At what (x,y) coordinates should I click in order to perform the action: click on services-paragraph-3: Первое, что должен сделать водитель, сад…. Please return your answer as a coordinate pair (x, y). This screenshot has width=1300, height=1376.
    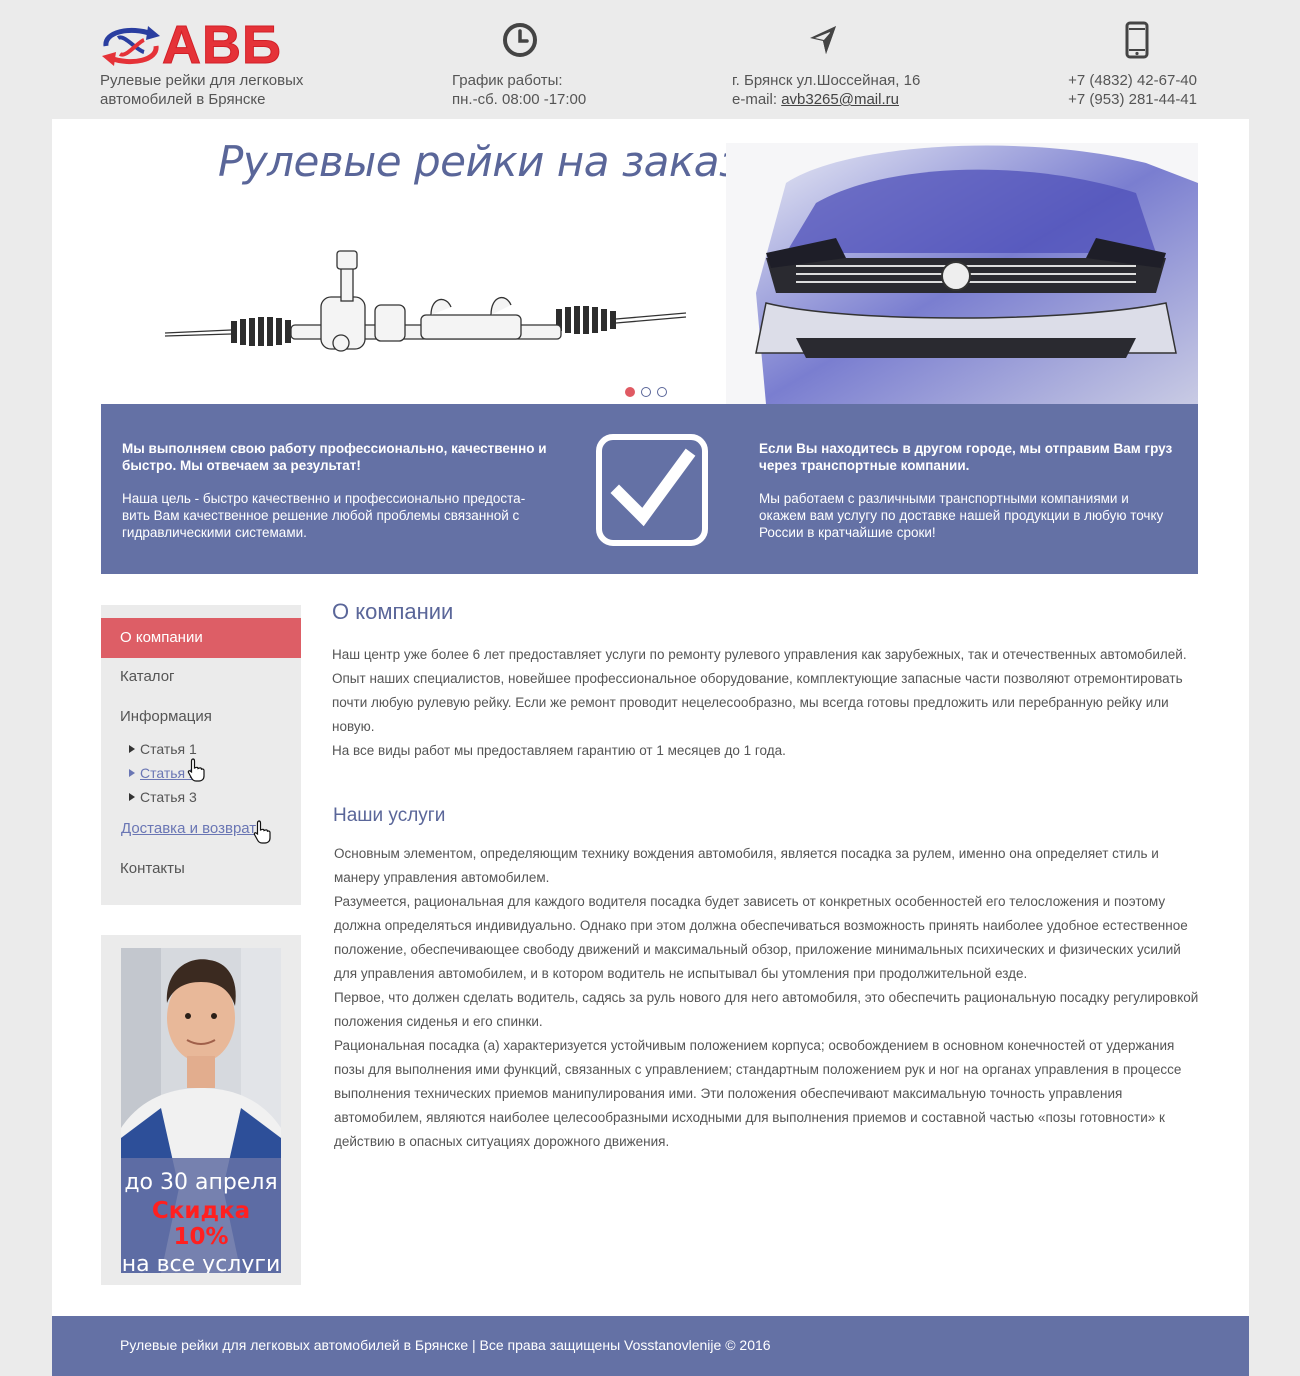
    Looking at the image, I should click on (766, 1009).